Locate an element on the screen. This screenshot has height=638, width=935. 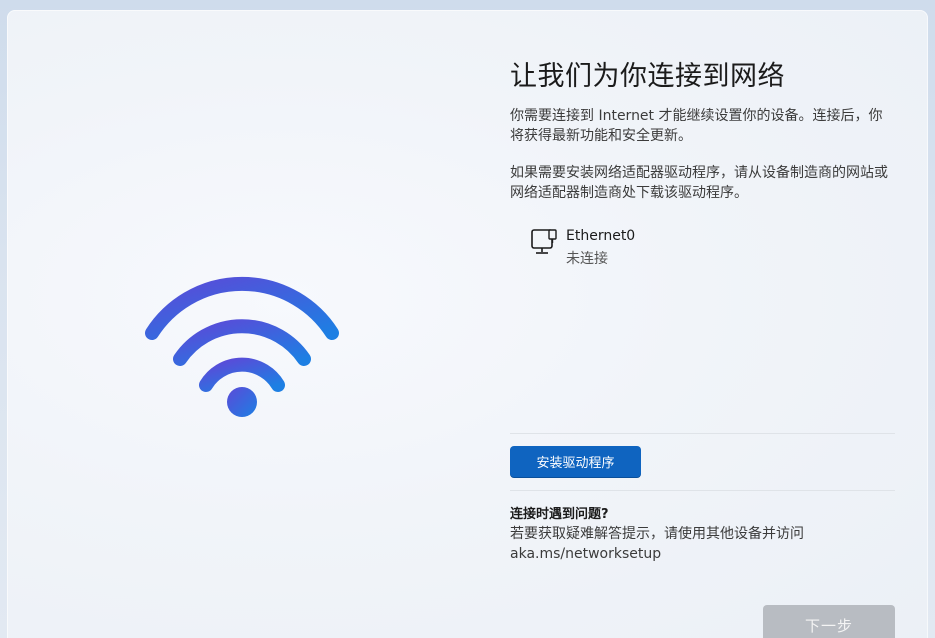
ethernet-icon is located at coordinates (544, 241).